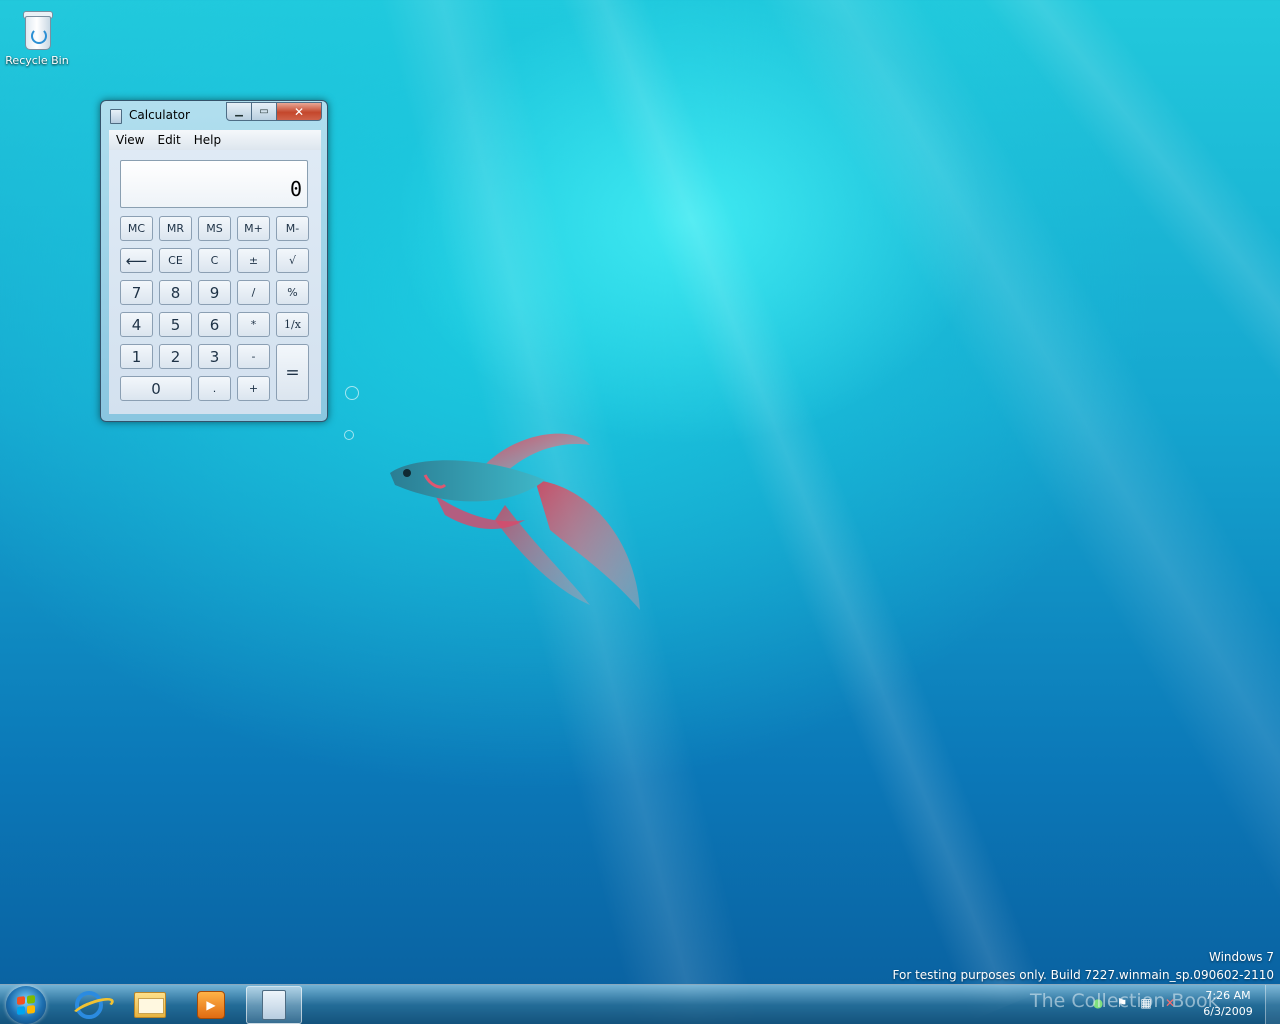 The height and width of the screenshot is (1024, 1280). What do you see at coordinates (292, 260) in the screenshot?
I see `square-root-button: √` at bounding box center [292, 260].